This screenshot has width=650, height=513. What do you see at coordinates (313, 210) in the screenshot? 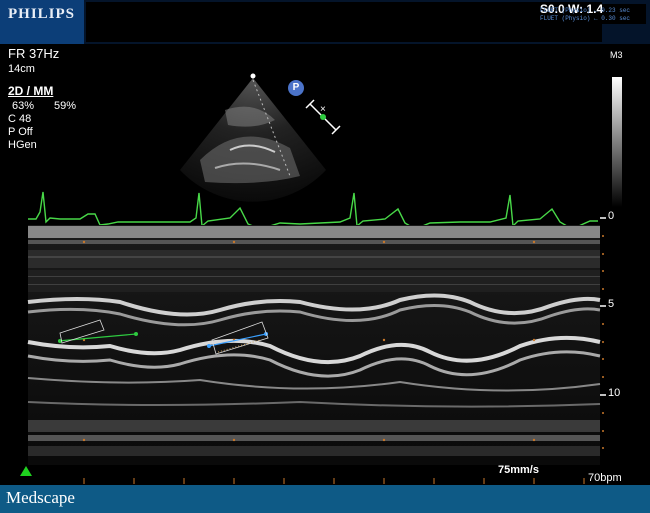
I see `ecg-trace` at bounding box center [313, 210].